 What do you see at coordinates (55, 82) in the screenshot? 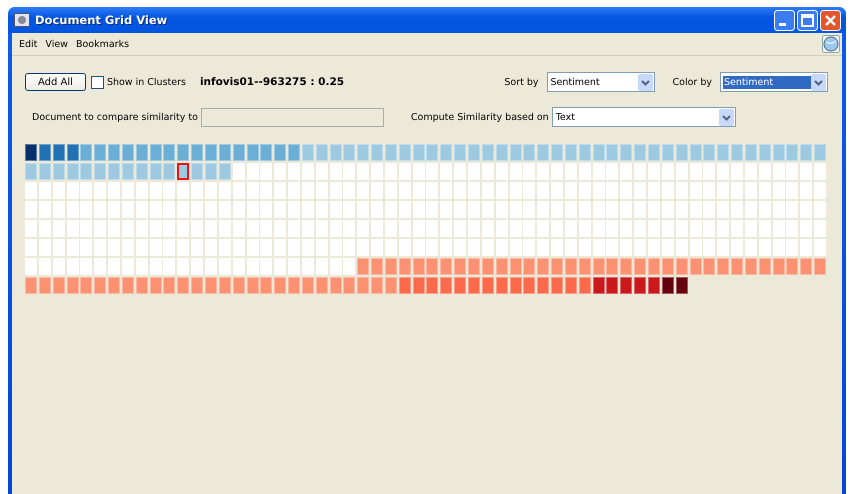
I see `add-all-button: Add All` at bounding box center [55, 82].